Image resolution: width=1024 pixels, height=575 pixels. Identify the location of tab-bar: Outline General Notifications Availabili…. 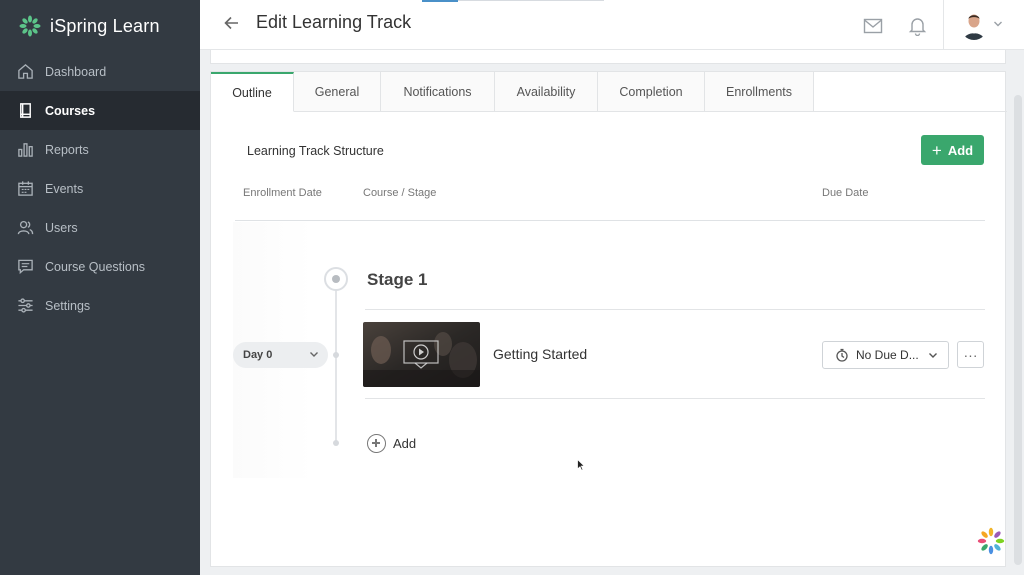
(512, 92).